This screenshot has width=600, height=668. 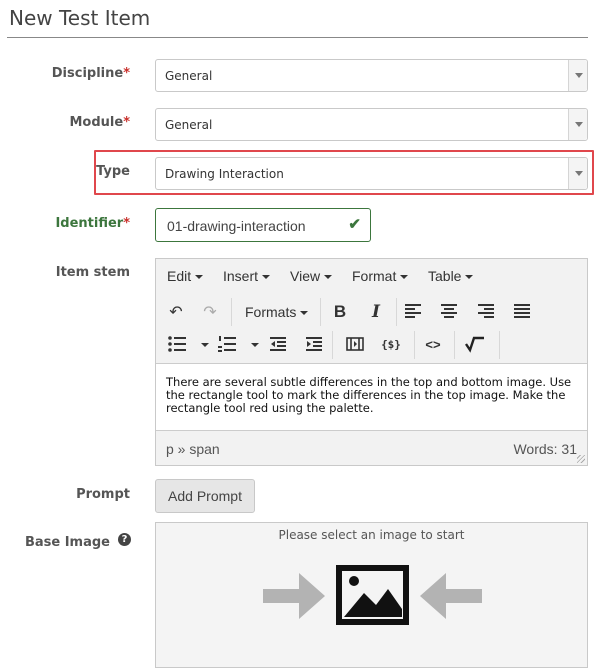 I want to click on add-prompt-button: Add Prompt, so click(x=205, y=496).